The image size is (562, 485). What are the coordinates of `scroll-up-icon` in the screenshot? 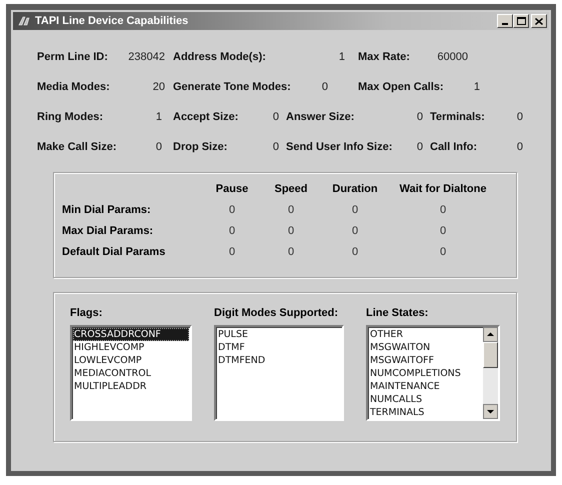 It's located at (490, 334).